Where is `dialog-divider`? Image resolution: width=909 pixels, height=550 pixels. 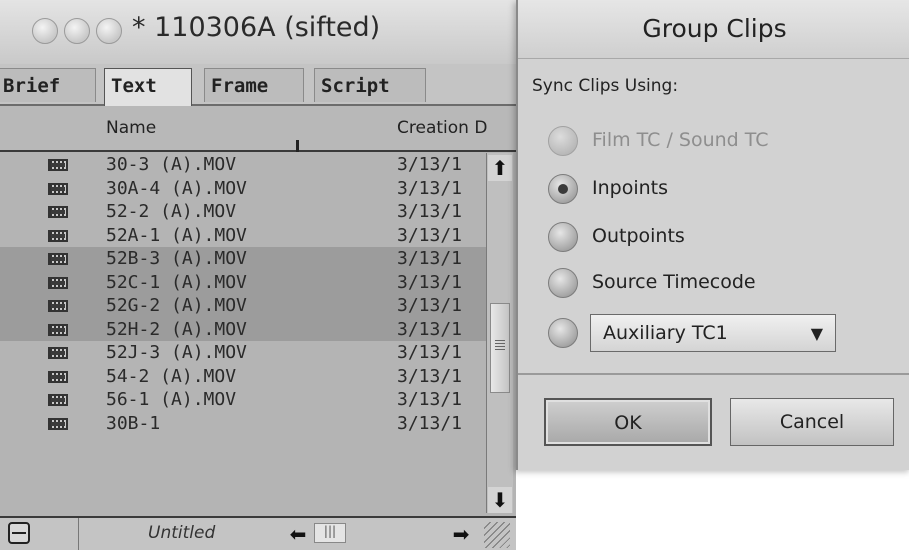
dialog-divider is located at coordinates (713, 374).